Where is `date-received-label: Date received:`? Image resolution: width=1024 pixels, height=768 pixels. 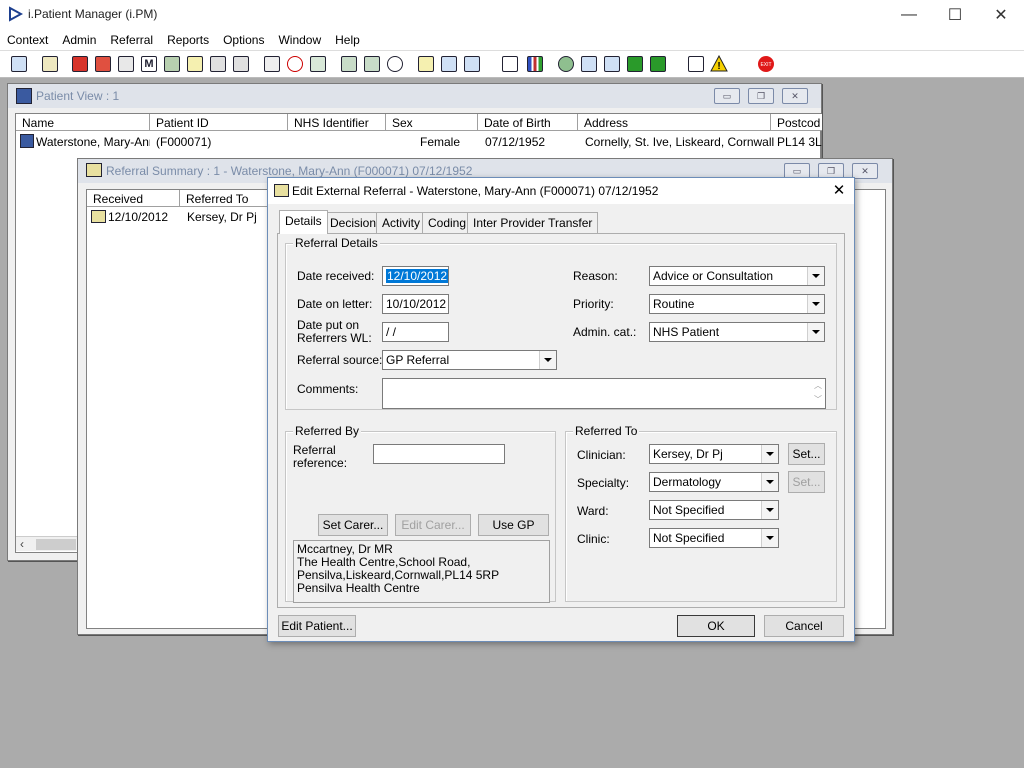
date-received-label: Date received: is located at coordinates (336, 276).